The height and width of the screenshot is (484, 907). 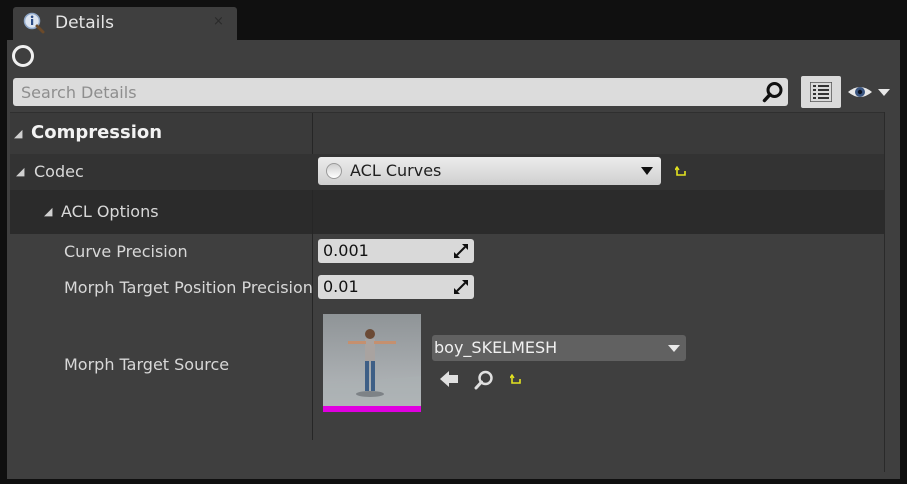 I want to click on curve-precision-value: 0.001, so click(x=346, y=250).